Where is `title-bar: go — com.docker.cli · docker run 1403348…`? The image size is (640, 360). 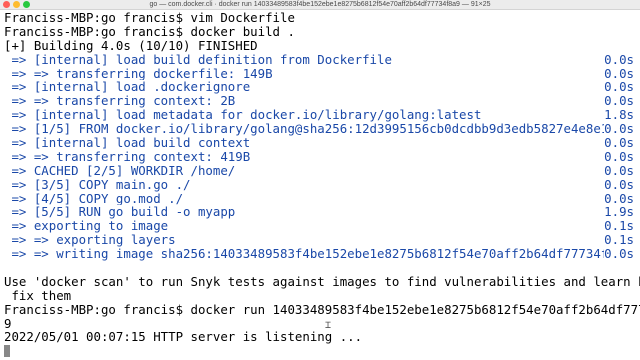
title-bar: go — com.docker.cli · docker run 1403348… is located at coordinates (320, 5).